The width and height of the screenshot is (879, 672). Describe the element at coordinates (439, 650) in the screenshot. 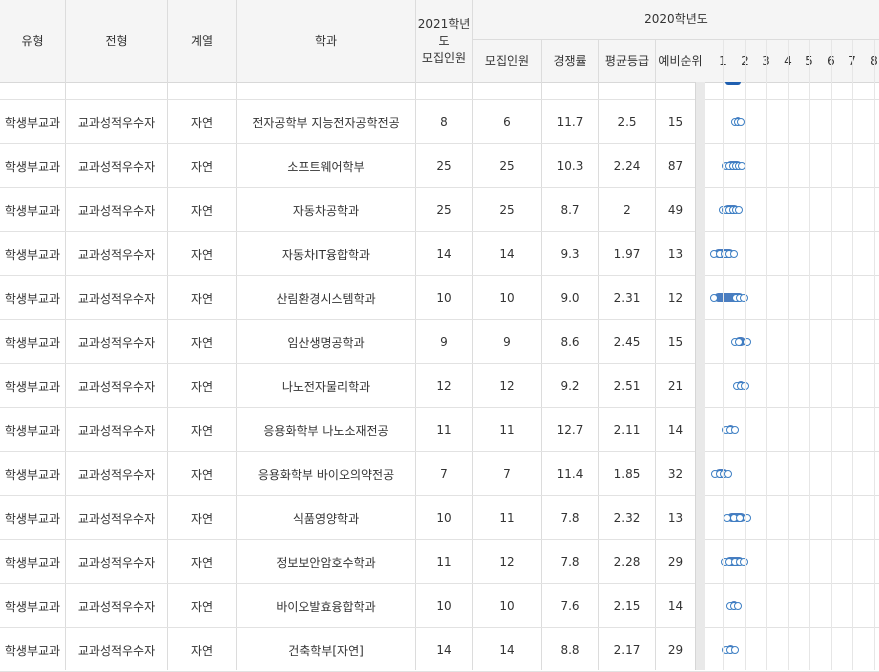

I see `table-row: 학생부교과 교과성적우수자 자연 건축학부[자연] 14 14 8.8 2.17 29` at that location.